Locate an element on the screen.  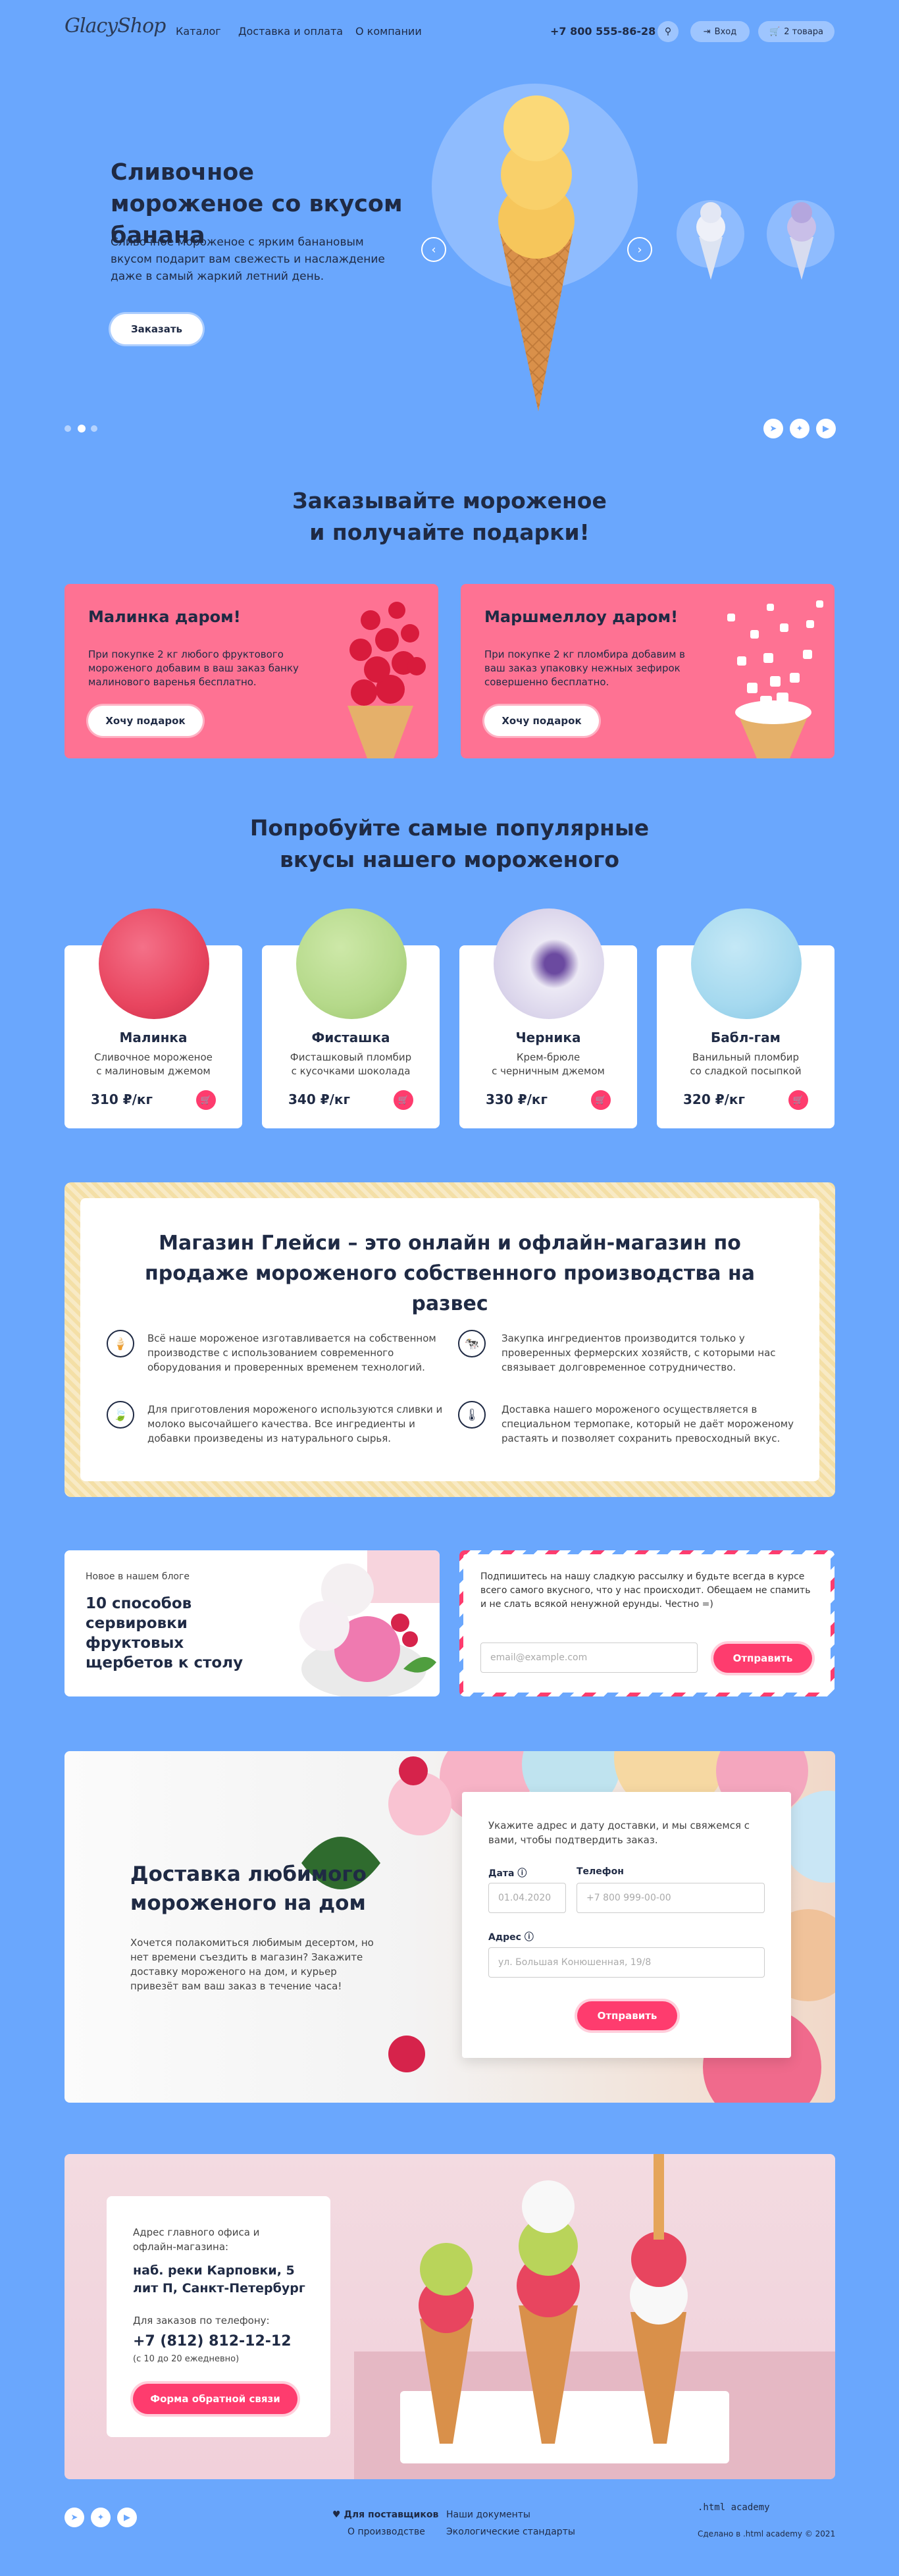
subscribe-email-input: email@example.com is located at coordinates (589, 1658).